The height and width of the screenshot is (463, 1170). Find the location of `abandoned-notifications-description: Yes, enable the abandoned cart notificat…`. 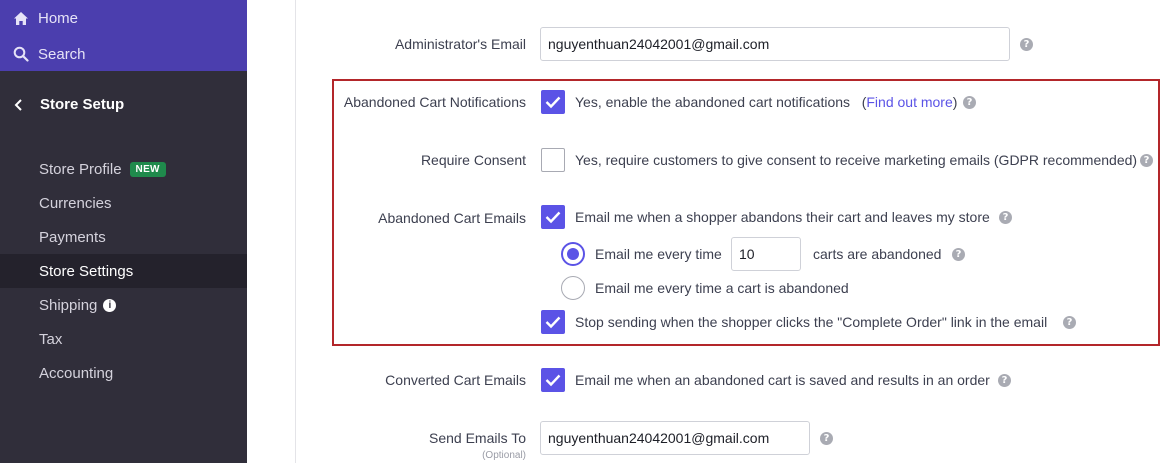

abandoned-notifications-description: Yes, enable the abandoned cart notificat… is located at coordinates (713, 102).